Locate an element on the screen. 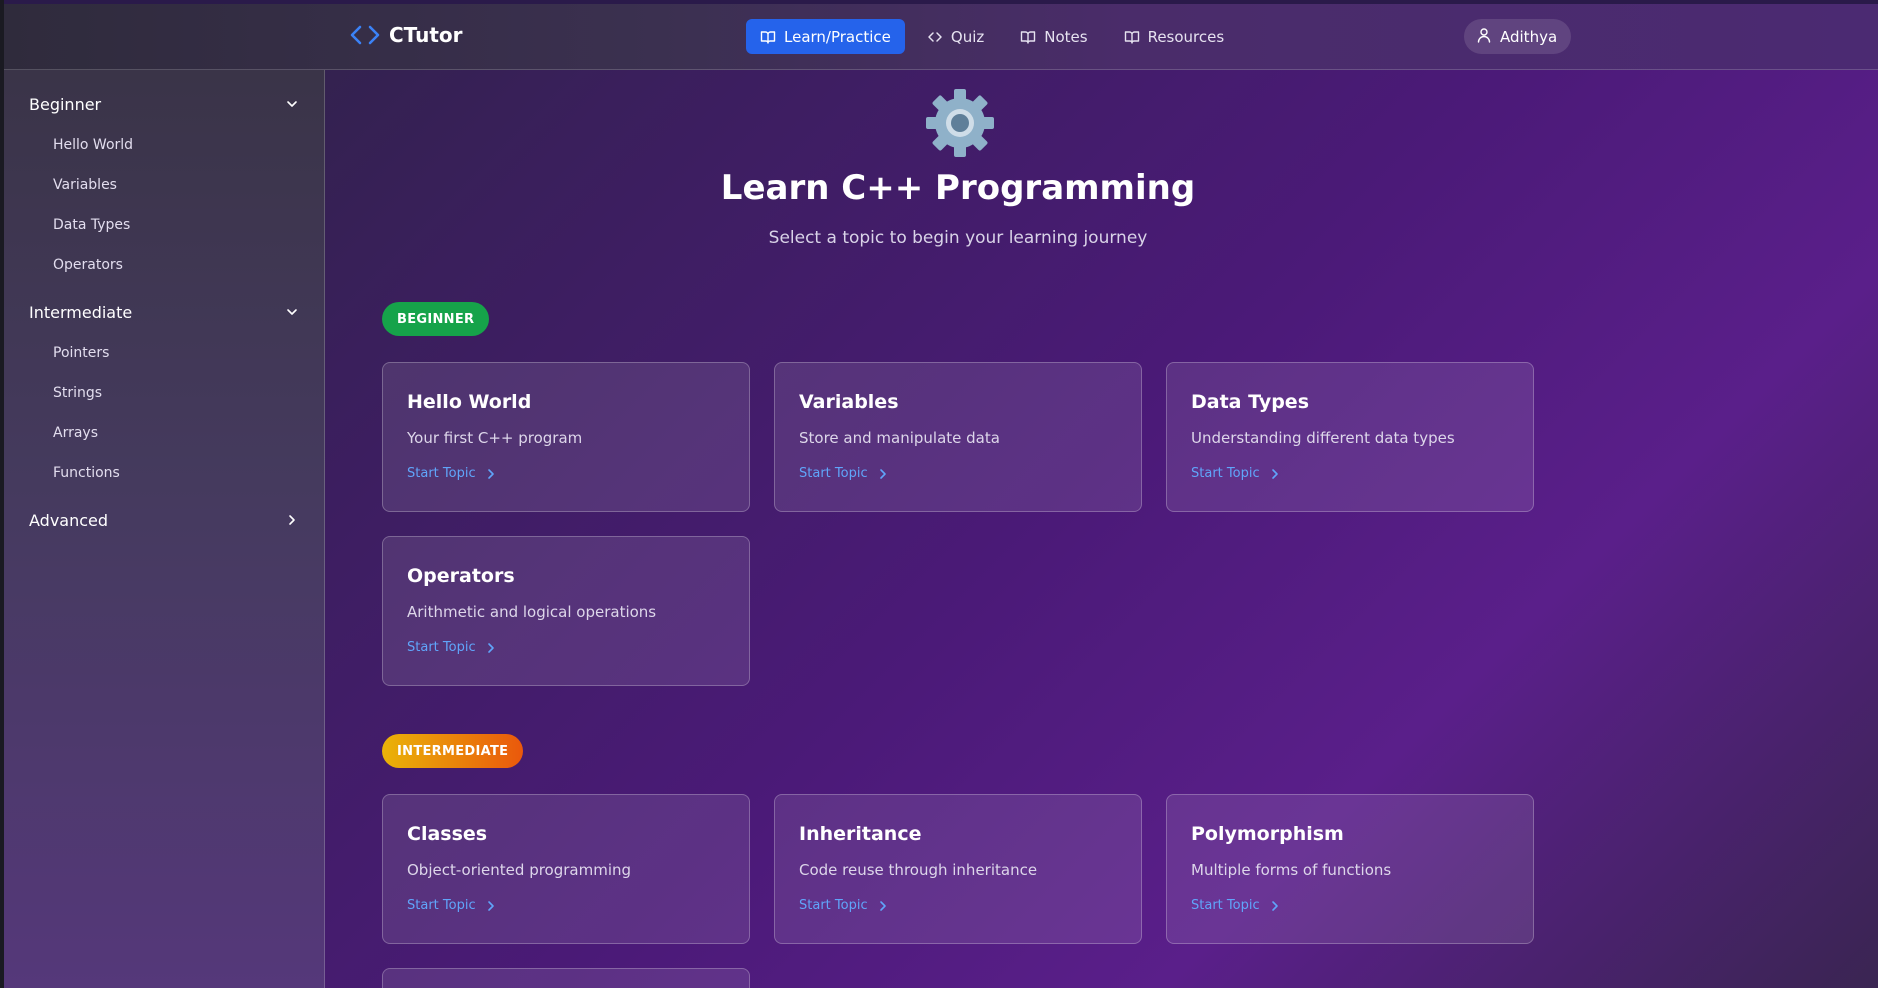  sidebar-item-strings: Strings is located at coordinates (77, 393).